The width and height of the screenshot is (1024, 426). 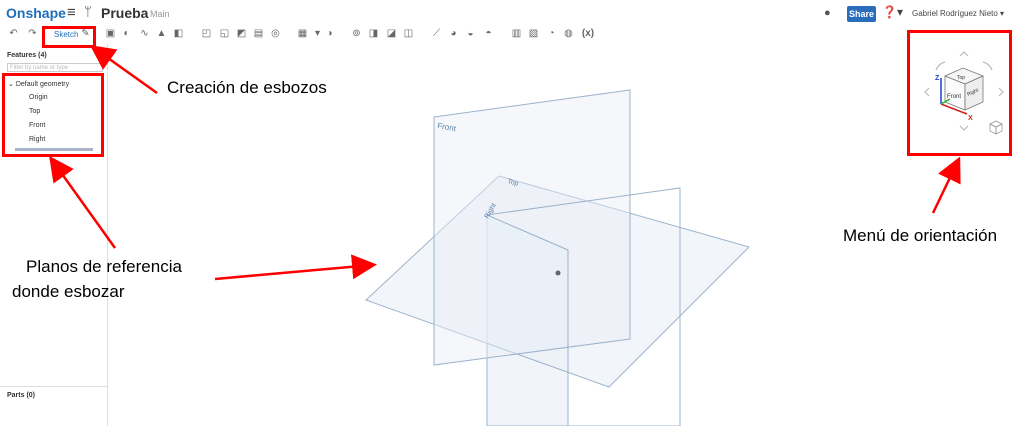 I want to click on arrow-to-view-cube, so click(x=946, y=185).